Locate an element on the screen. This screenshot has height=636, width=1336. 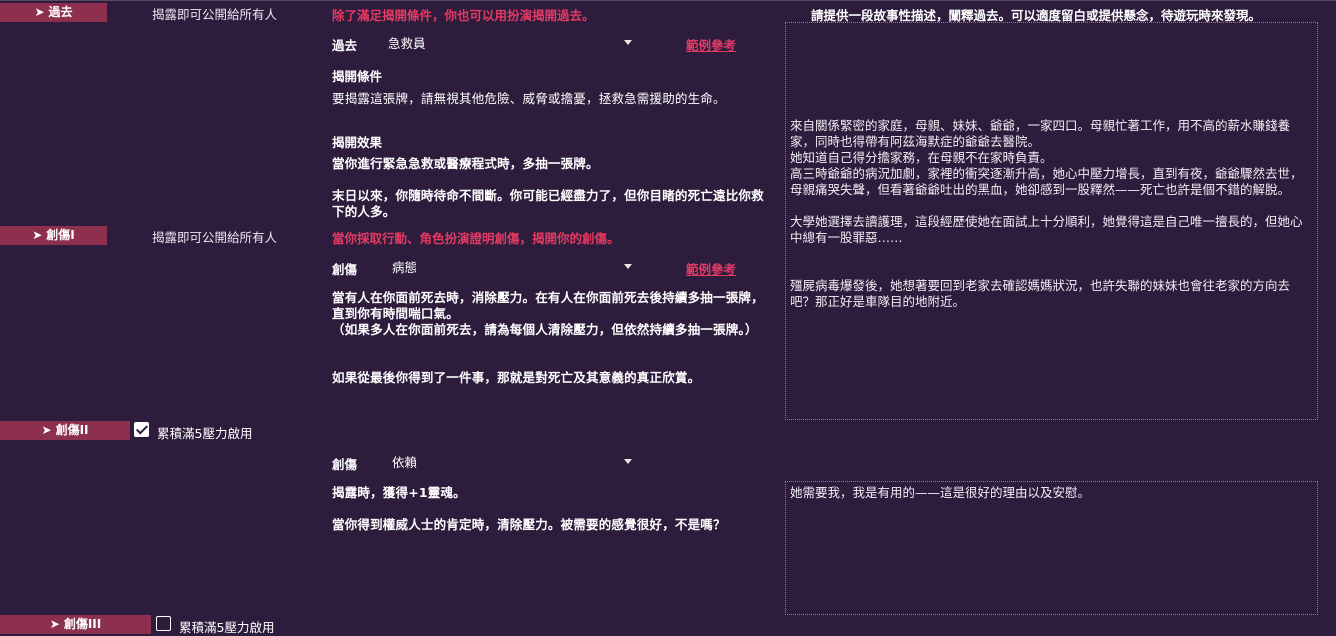
trauma1-select-value: 病態 is located at coordinates (405, 267).